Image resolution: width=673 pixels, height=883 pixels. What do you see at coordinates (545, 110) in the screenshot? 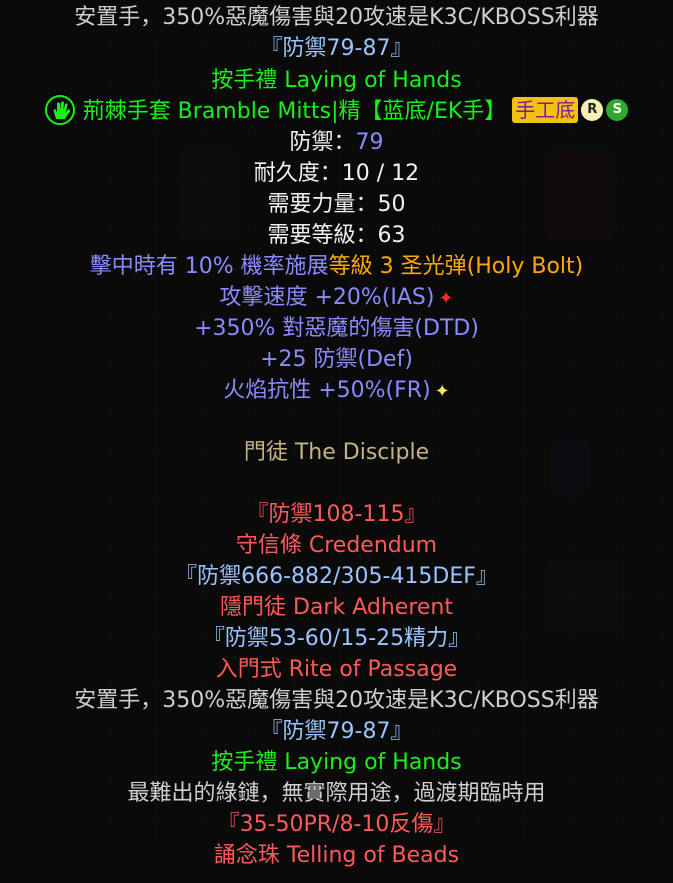
I see `craft-base-tag: 手工底` at bounding box center [545, 110].